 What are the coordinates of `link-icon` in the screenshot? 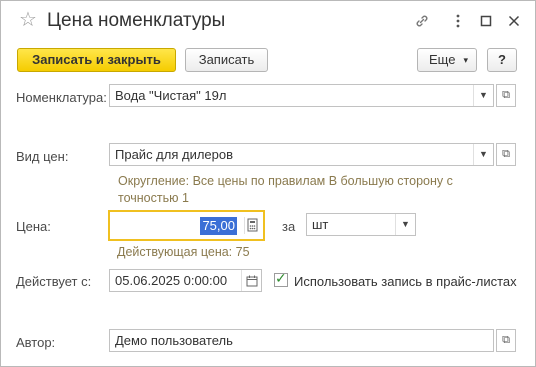 It's located at (422, 22).